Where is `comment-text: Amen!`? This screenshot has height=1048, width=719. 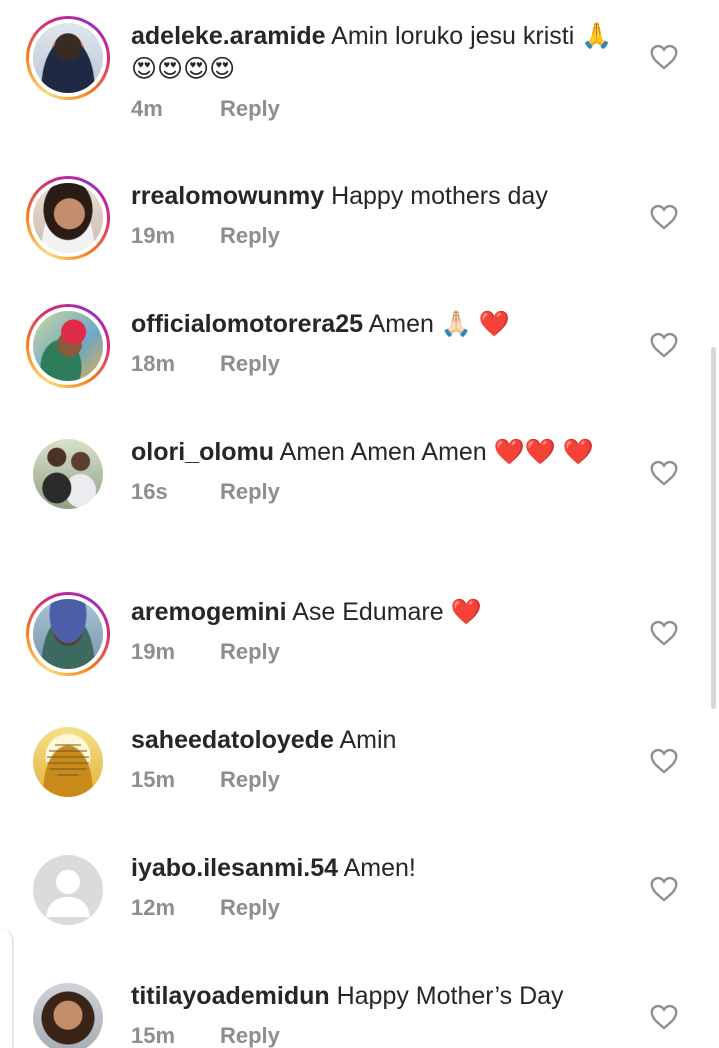 comment-text: Amen! is located at coordinates (379, 868).